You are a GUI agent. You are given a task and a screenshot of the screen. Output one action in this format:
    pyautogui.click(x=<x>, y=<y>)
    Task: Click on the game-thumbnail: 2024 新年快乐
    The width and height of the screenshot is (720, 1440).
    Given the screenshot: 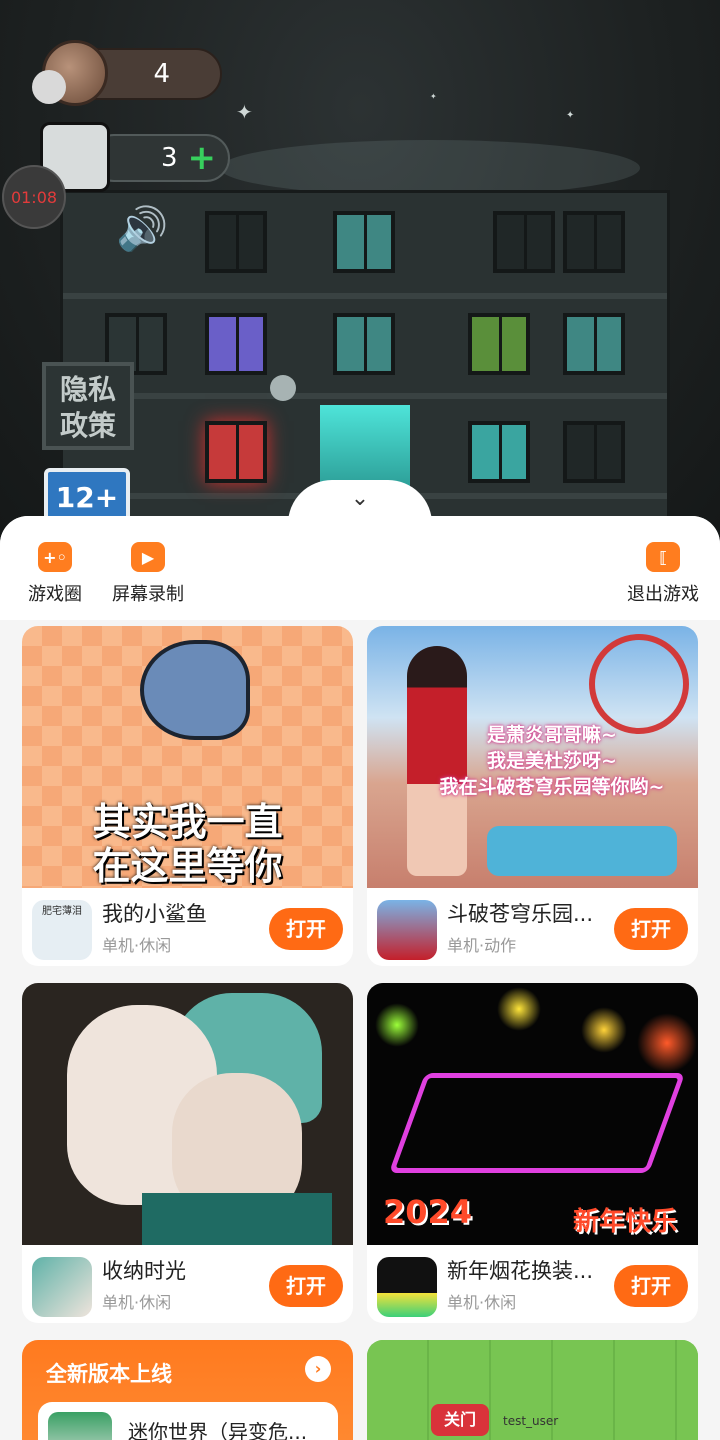 What is the action you would take?
    pyautogui.click(x=532, y=1114)
    